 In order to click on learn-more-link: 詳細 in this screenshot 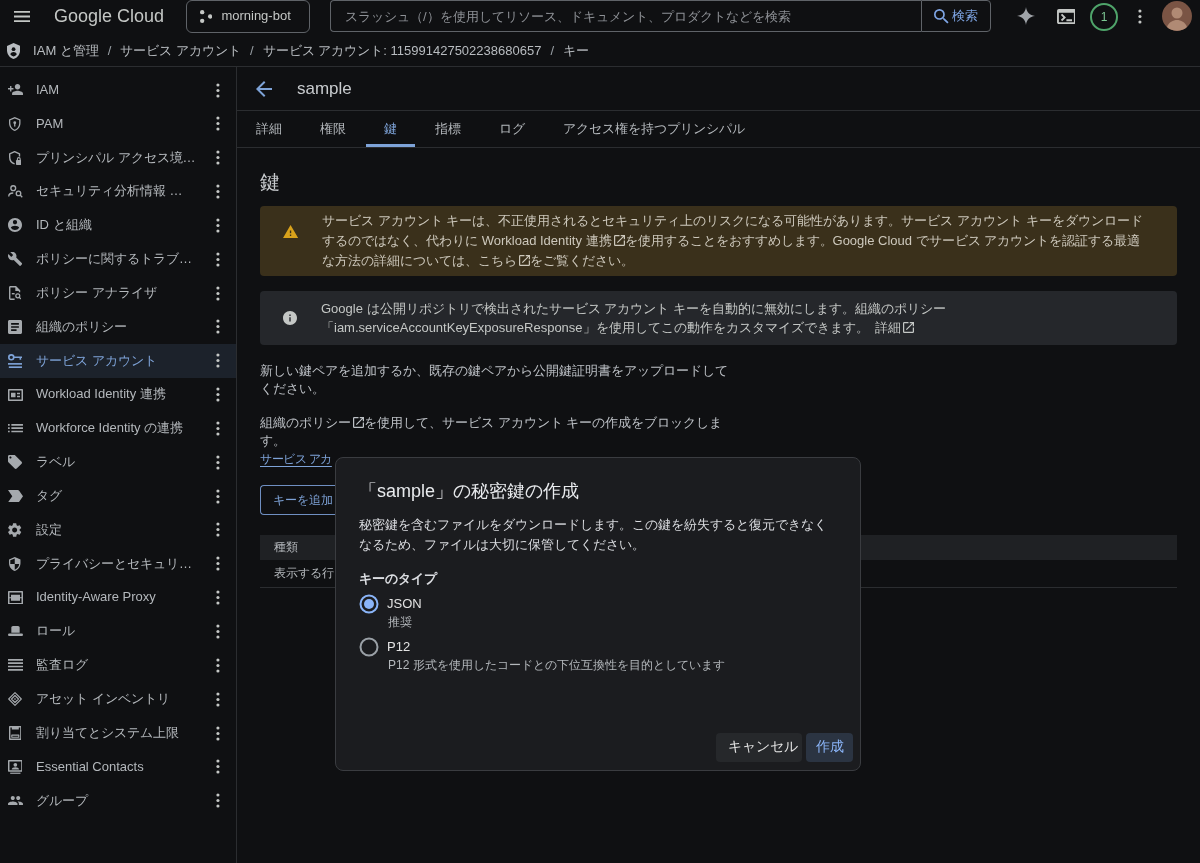, I will do `click(894, 327)`.